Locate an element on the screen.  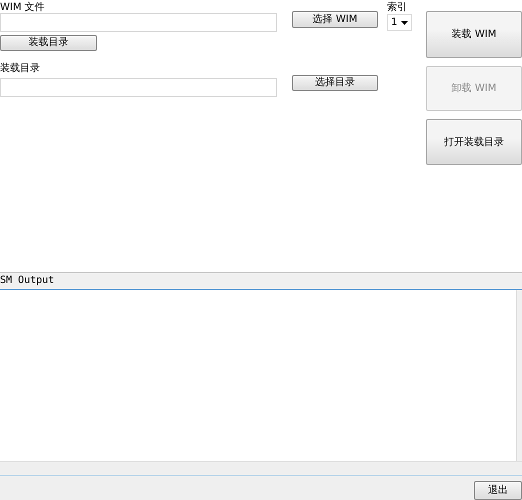
field-label: 装载目录 is located at coordinates (20, 69).